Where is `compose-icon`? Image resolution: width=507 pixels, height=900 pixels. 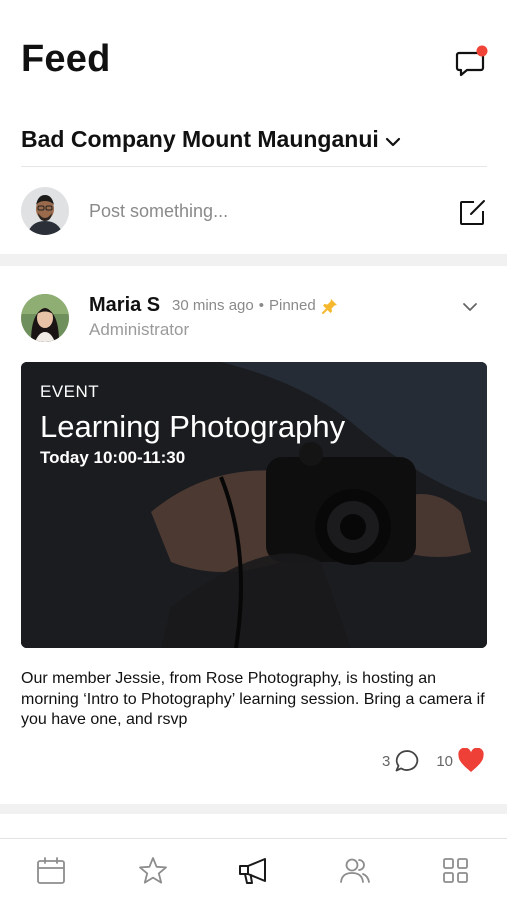
compose-icon is located at coordinates (472, 212).